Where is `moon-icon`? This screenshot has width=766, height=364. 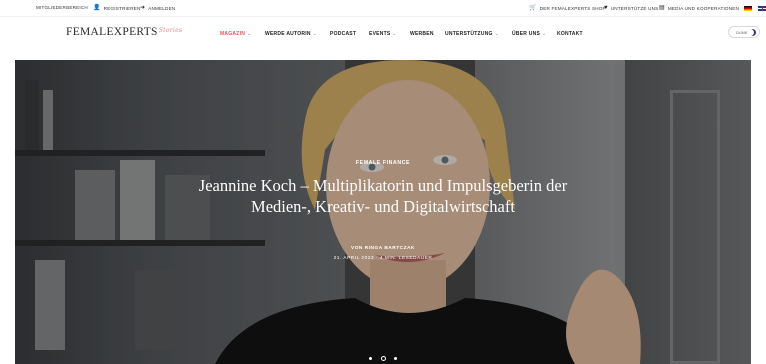
moon-icon is located at coordinates (751, 32).